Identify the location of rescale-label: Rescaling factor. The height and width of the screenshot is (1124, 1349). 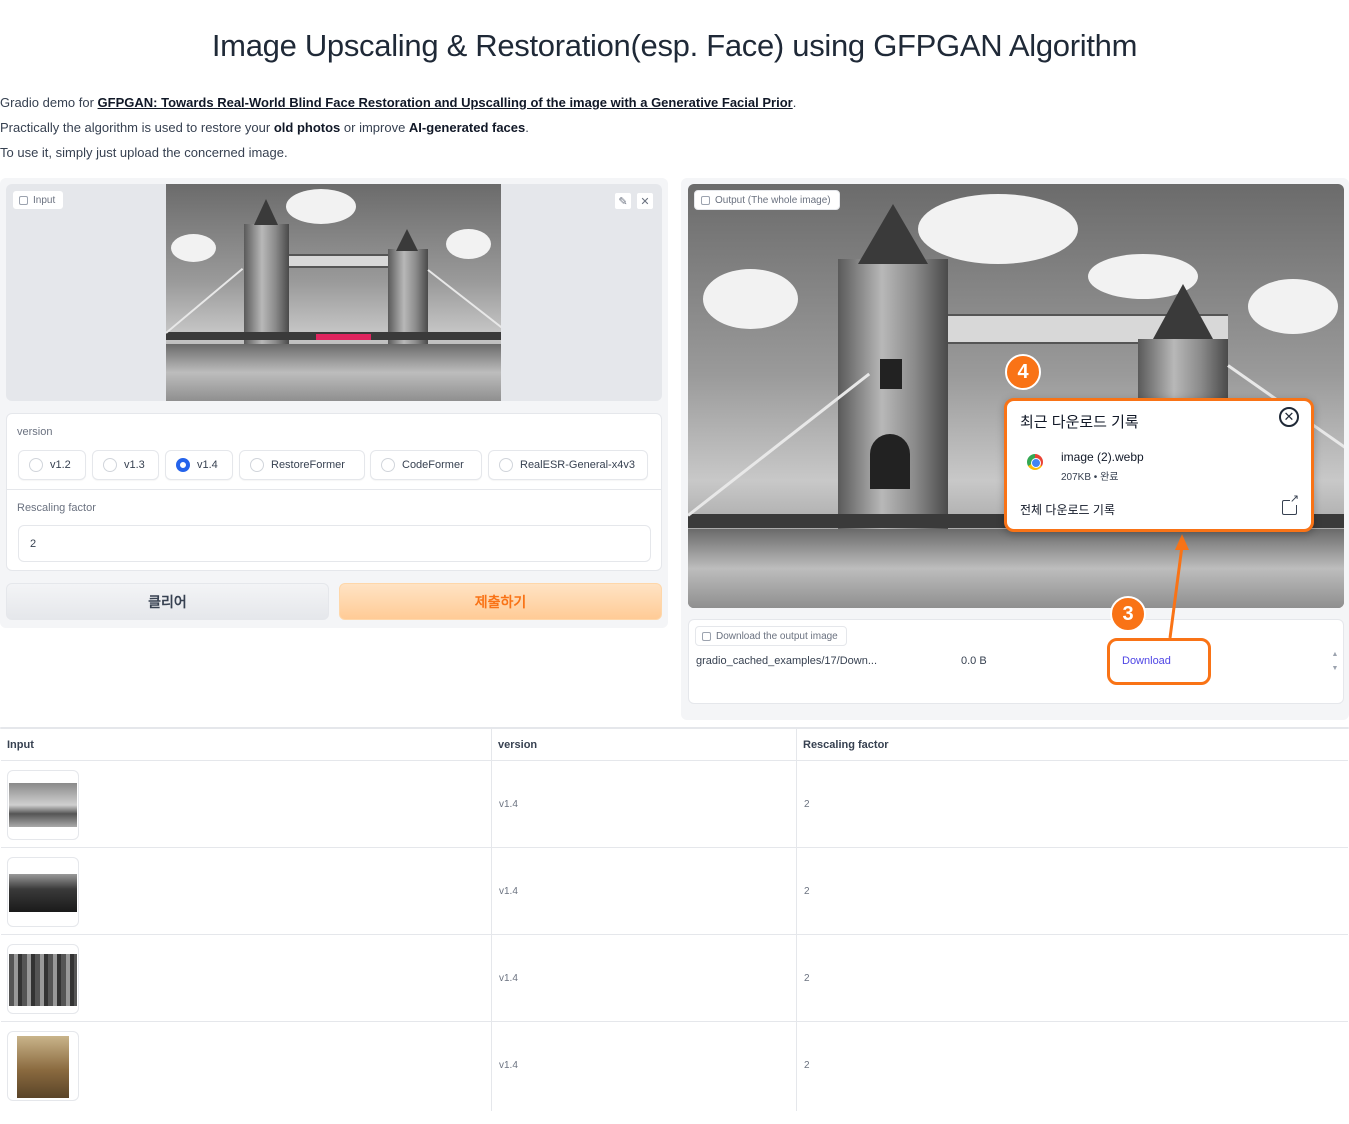
(56, 508).